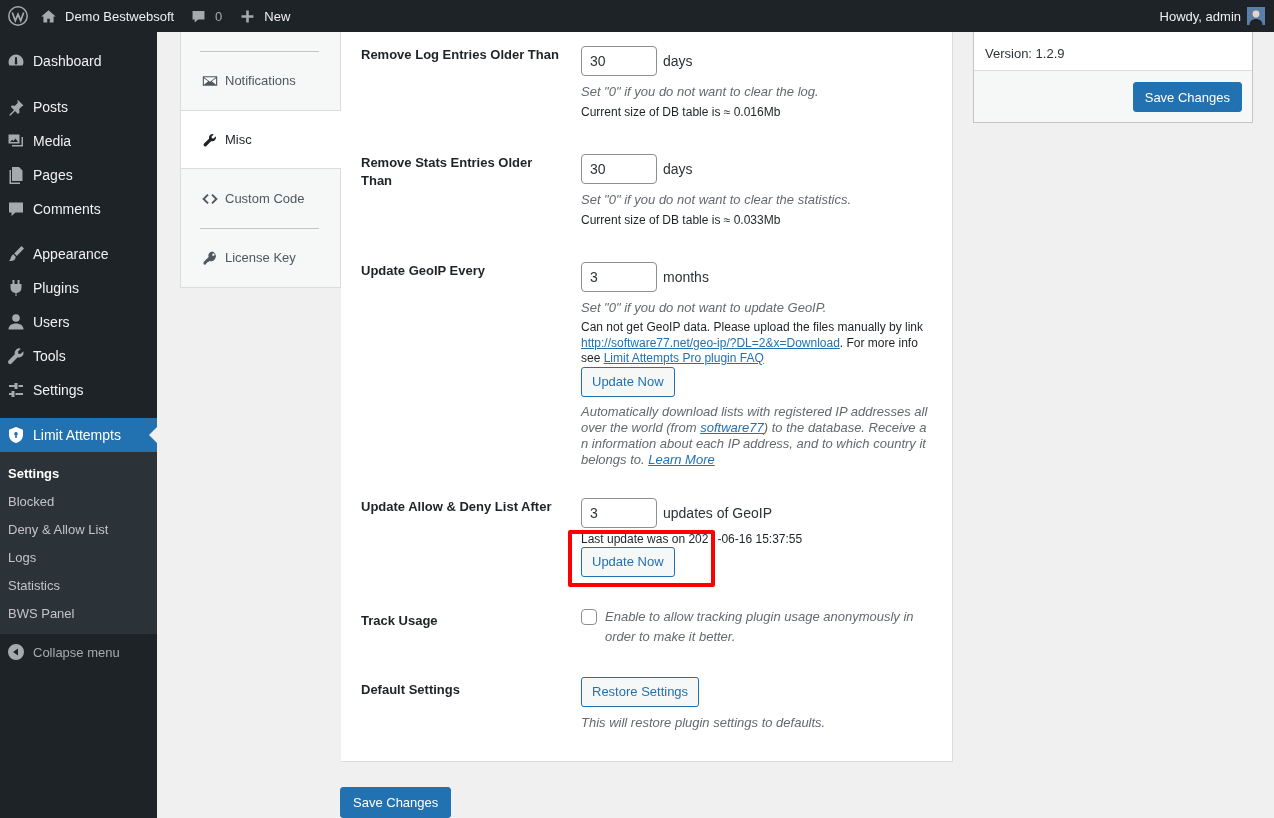 Image resolution: width=1274 pixels, height=818 pixels. What do you see at coordinates (16, 435) in the screenshot?
I see `shield-icon` at bounding box center [16, 435].